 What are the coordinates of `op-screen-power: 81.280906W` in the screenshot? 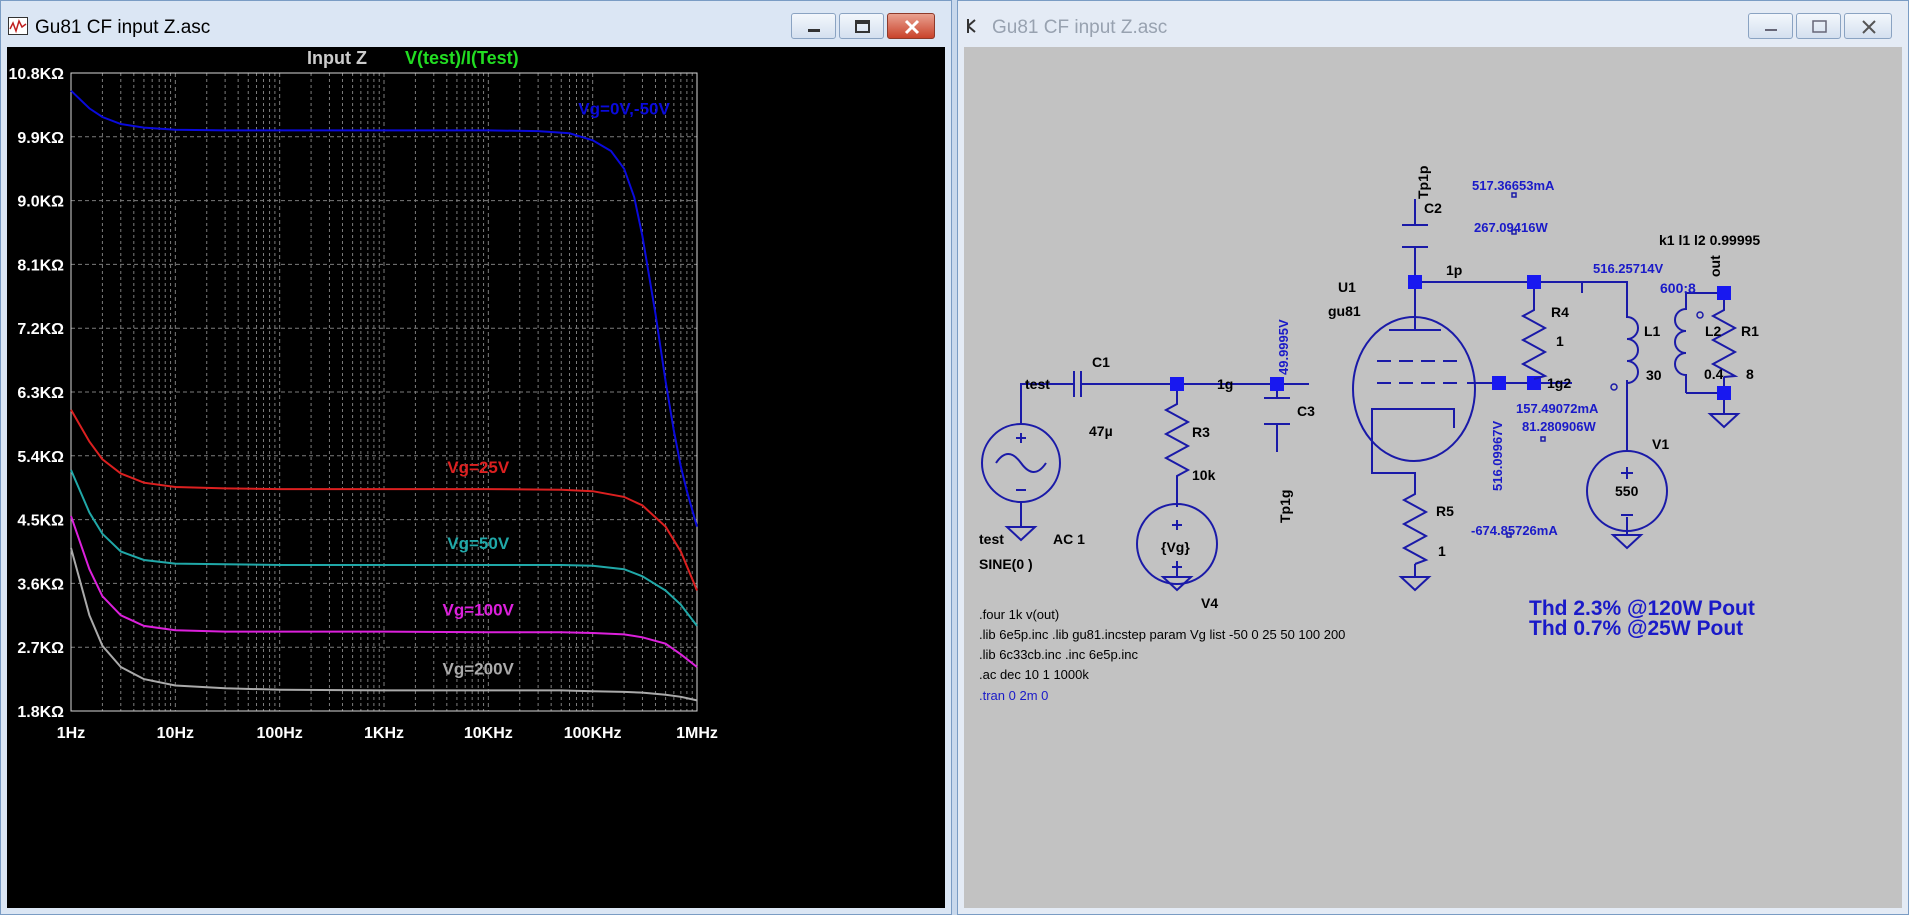 It's located at (1559, 426).